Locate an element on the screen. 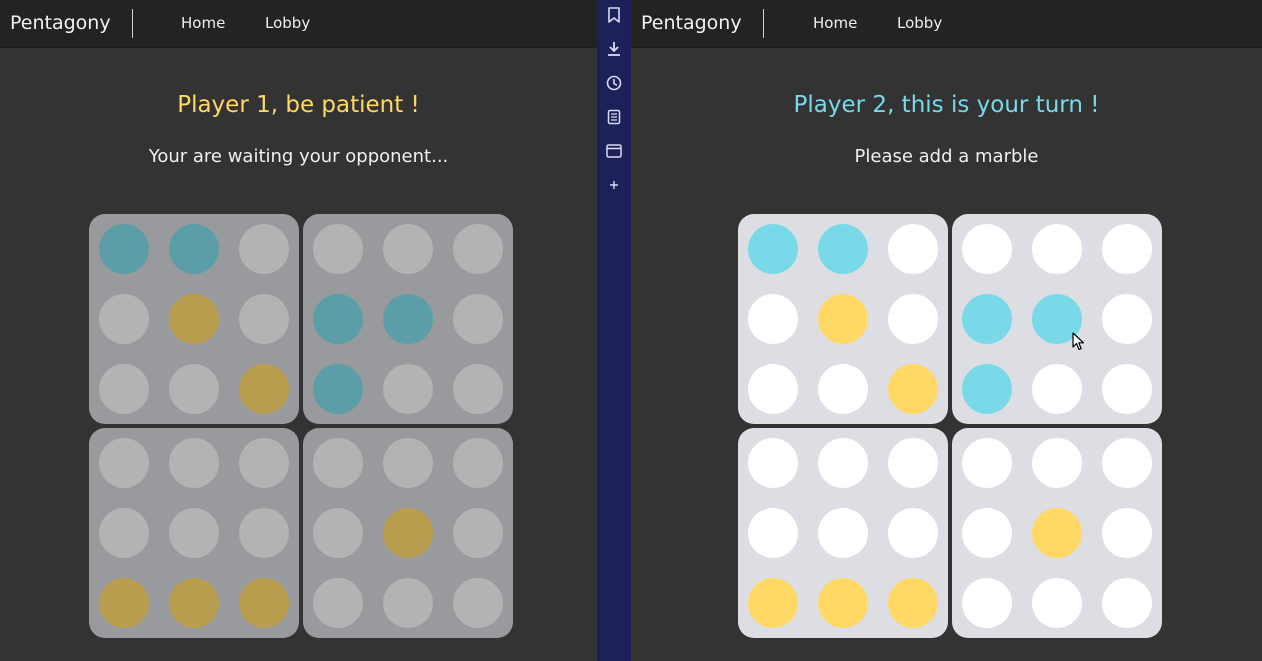 This screenshot has width=1262, height=661. notes-icon is located at coordinates (614, 117).